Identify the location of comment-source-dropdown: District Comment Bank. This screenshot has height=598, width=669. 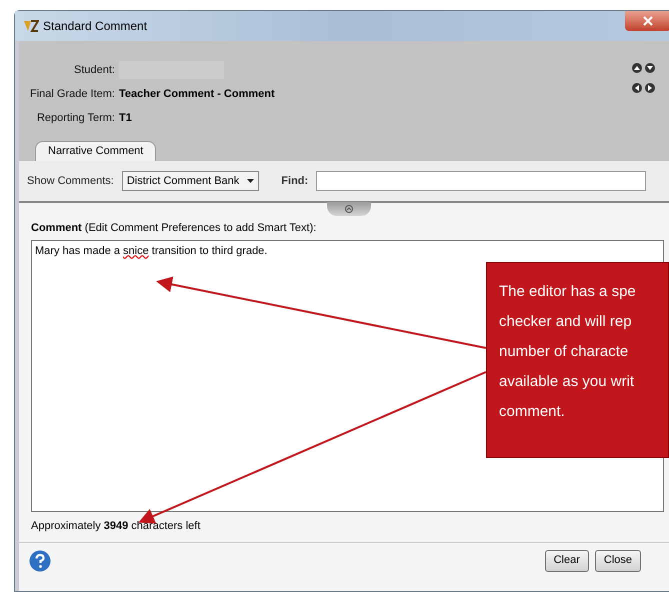
(191, 181).